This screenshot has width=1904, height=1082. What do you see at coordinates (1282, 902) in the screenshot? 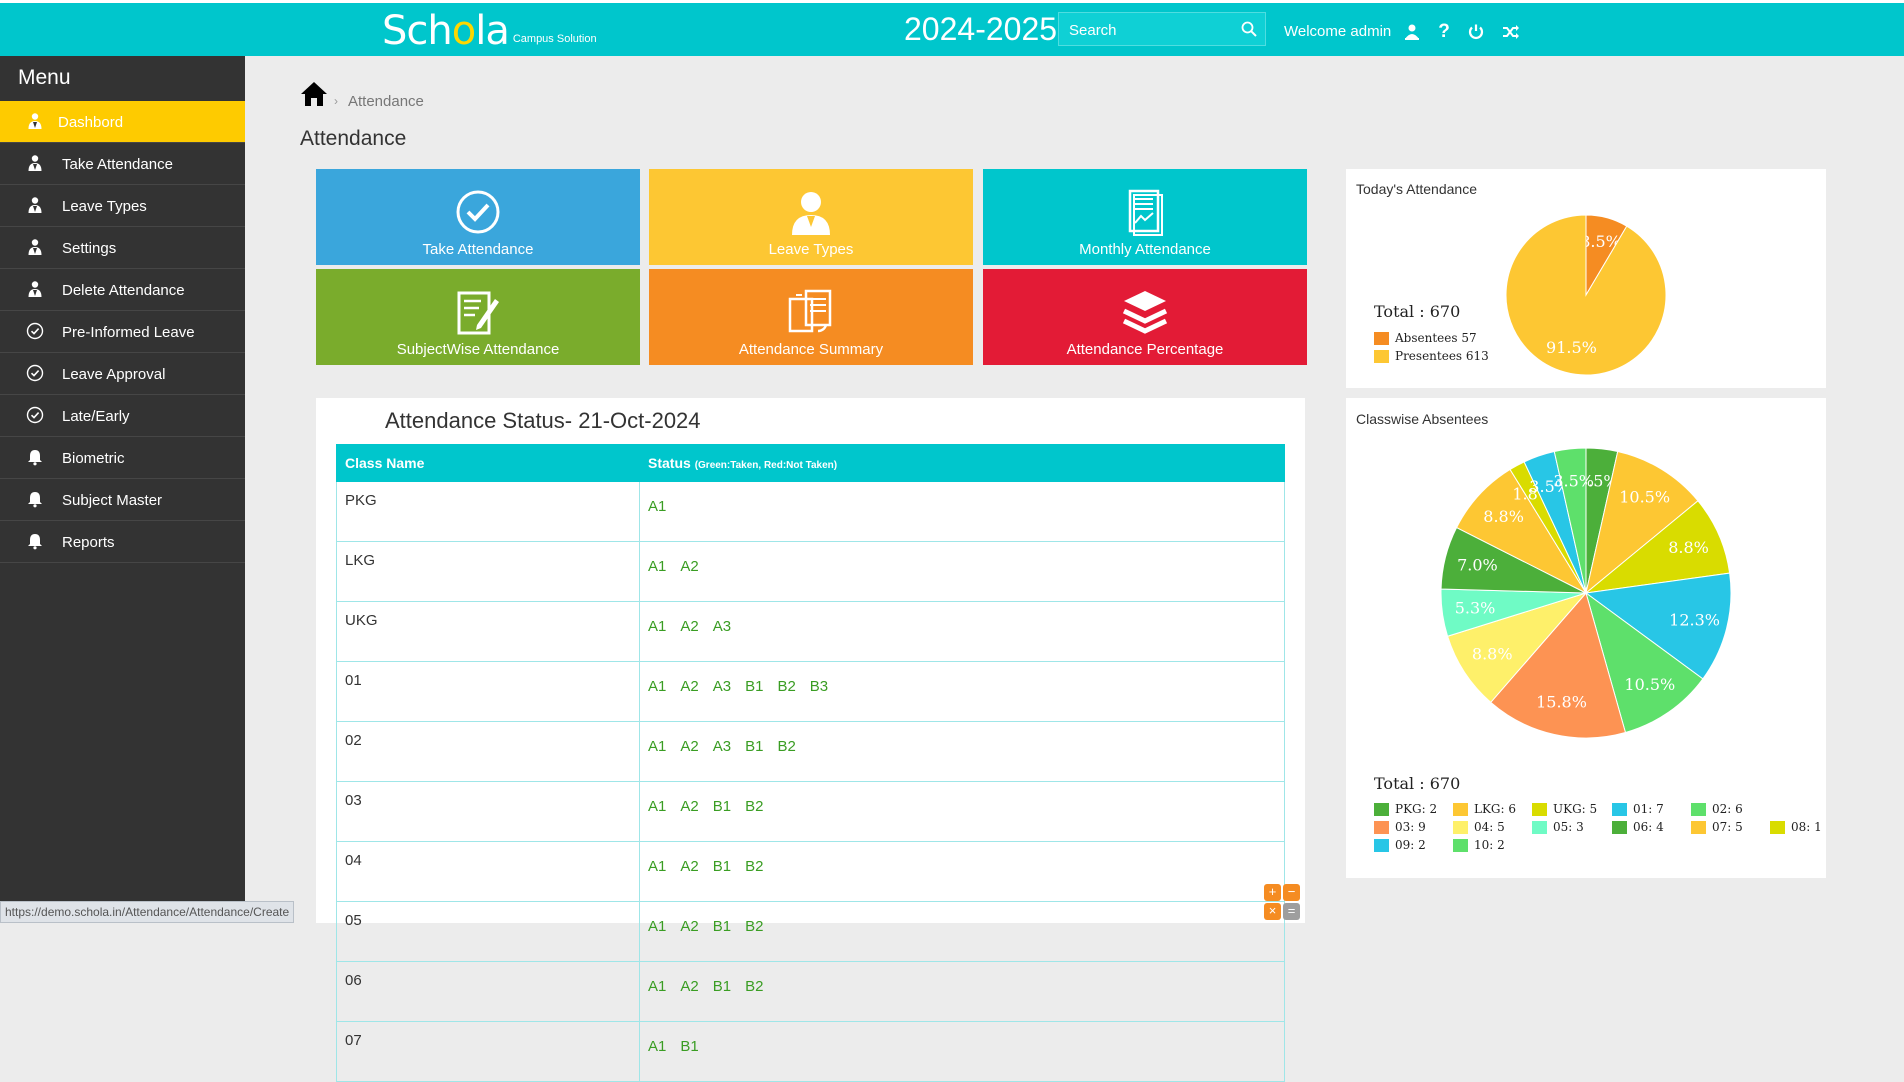
I see `calculator-widget: + − × =` at bounding box center [1282, 902].